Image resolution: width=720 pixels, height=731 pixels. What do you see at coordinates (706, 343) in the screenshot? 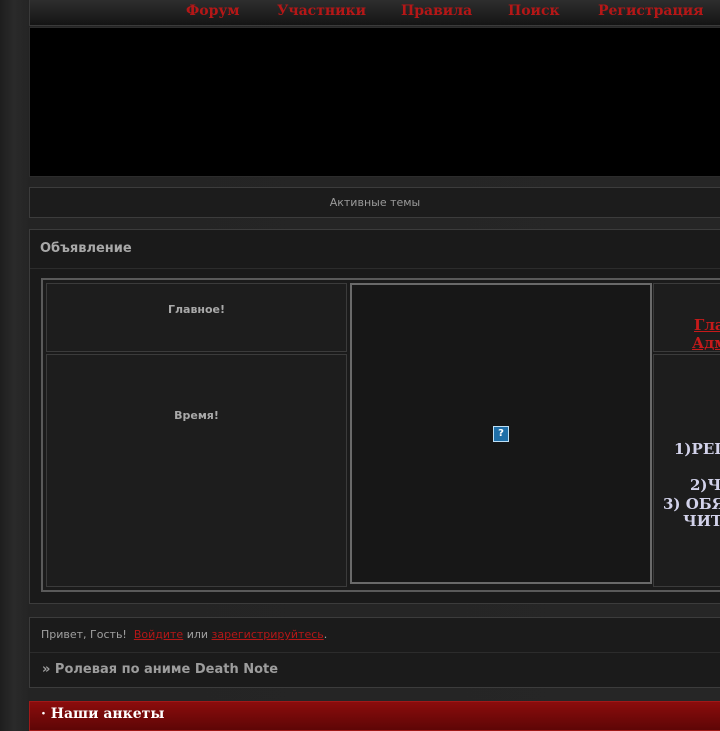
I see `admin-link: Адм` at bounding box center [706, 343].